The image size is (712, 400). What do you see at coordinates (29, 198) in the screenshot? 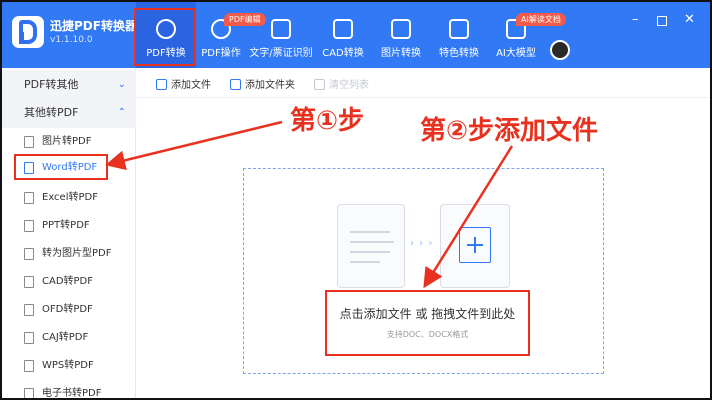
I see `excel-file-icon` at bounding box center [29, 198].